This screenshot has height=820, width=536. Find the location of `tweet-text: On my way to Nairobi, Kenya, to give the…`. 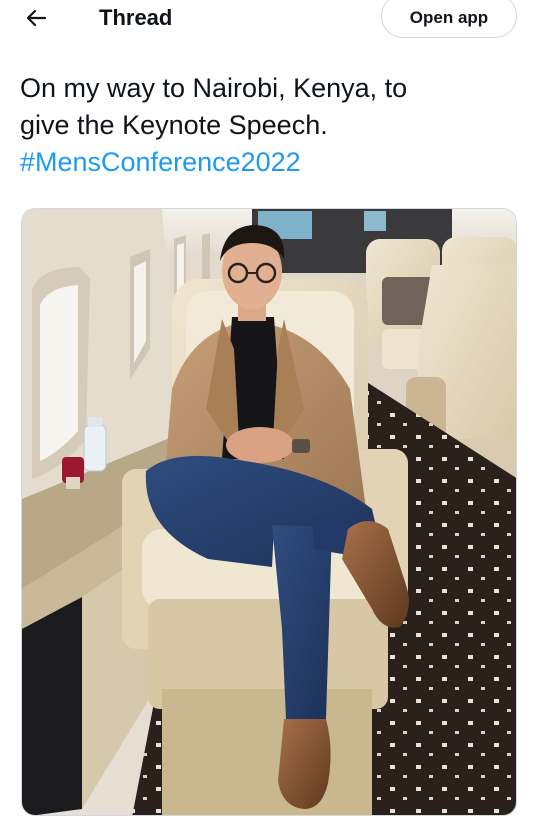

tweet-text: On my way to Nairobi, Kenya, to give the… is located at coordinates (270, 125).